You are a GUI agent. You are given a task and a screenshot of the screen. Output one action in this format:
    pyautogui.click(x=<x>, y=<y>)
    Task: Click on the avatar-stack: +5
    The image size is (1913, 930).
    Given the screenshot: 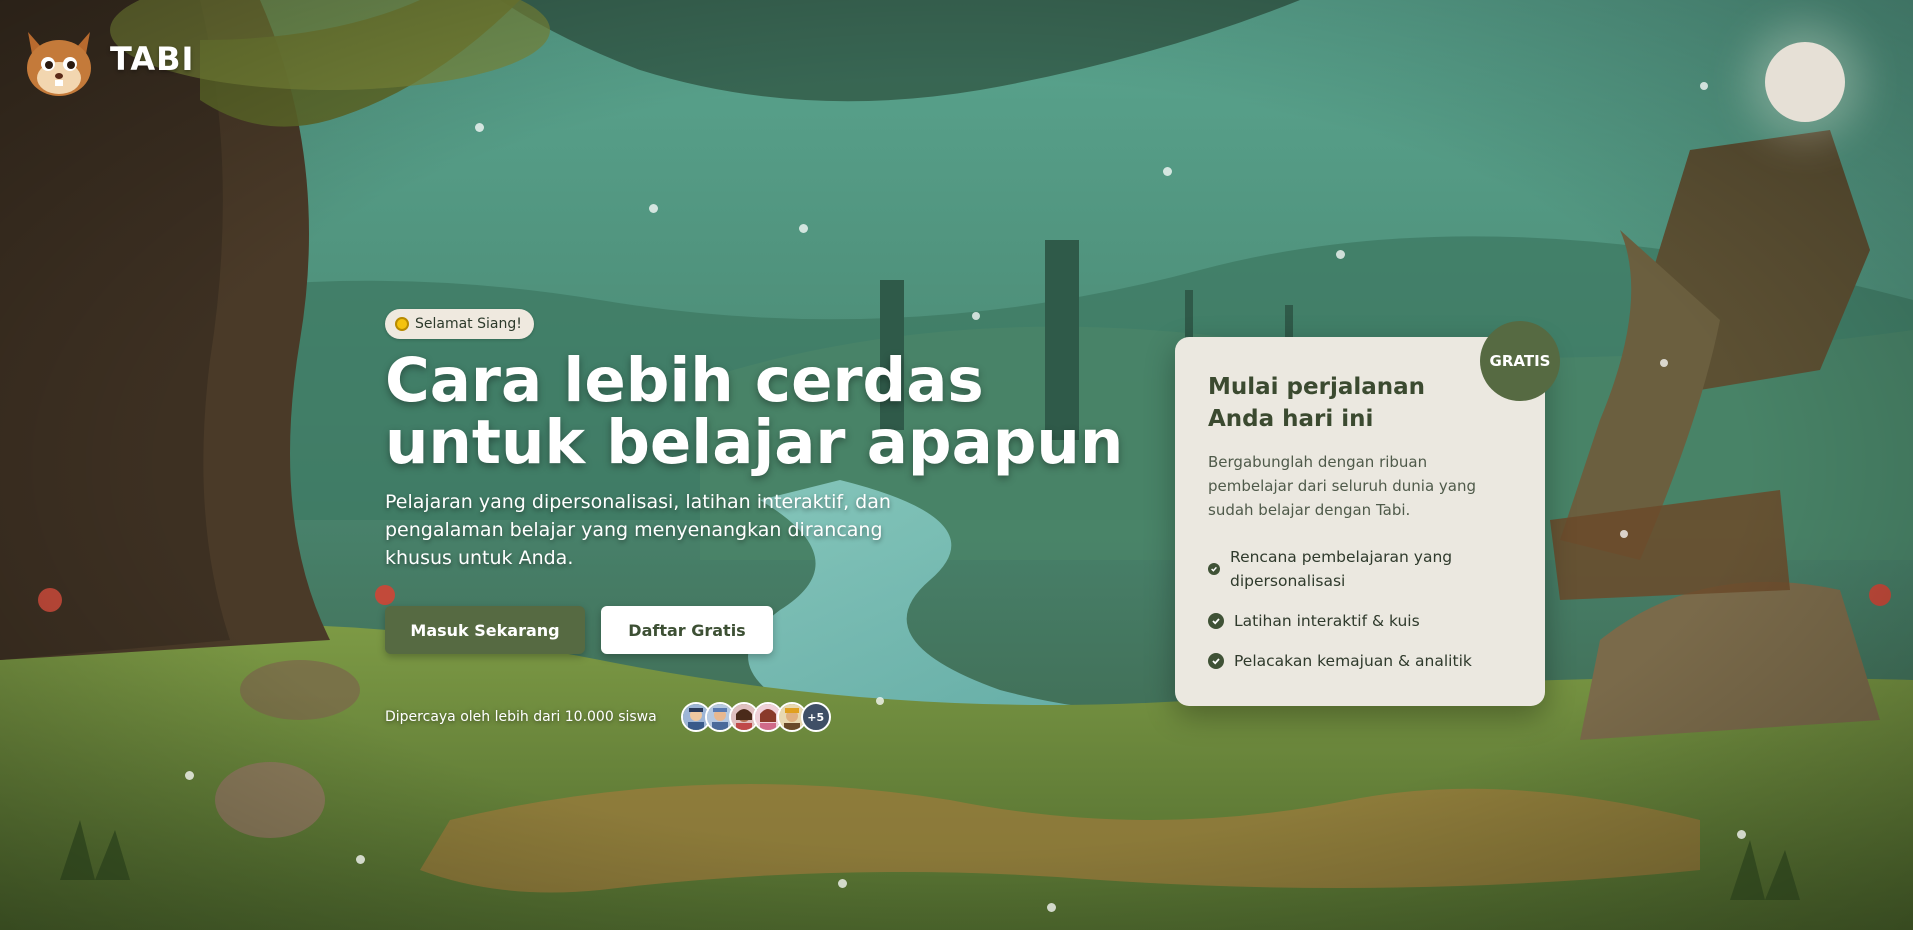 What is the action you would take?
    pyautogui.click(x=755, y=717)
    